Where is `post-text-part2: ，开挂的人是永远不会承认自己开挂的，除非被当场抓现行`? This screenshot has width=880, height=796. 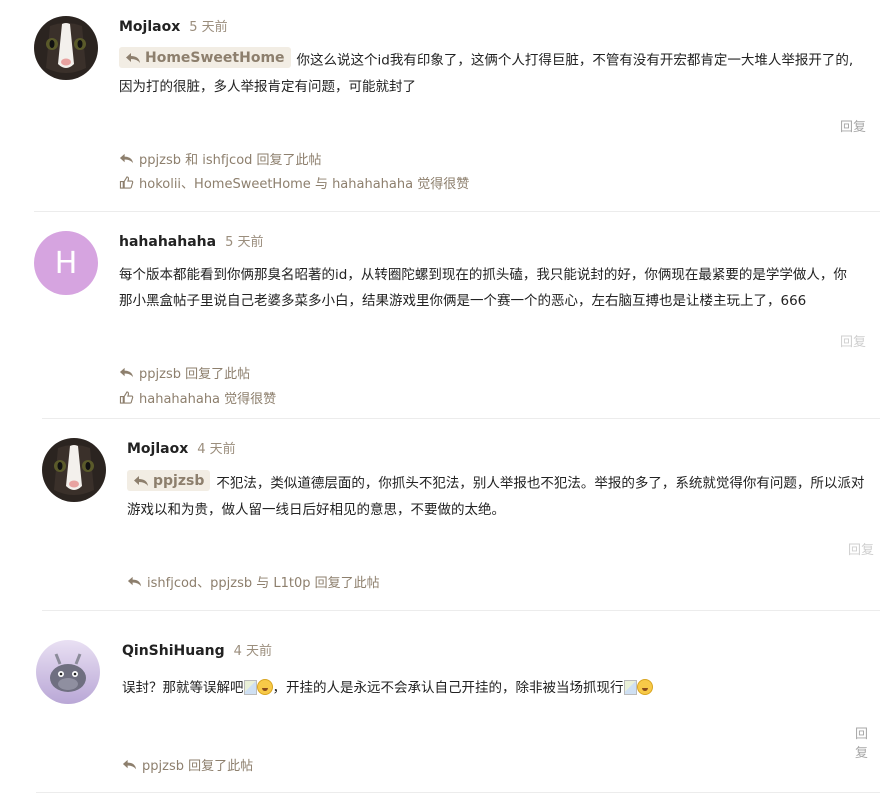 post-text-part2: ，开挂的人是永远不会承认自己开挂的，除非被当场抓现行 is located at coordinates (448, 688).